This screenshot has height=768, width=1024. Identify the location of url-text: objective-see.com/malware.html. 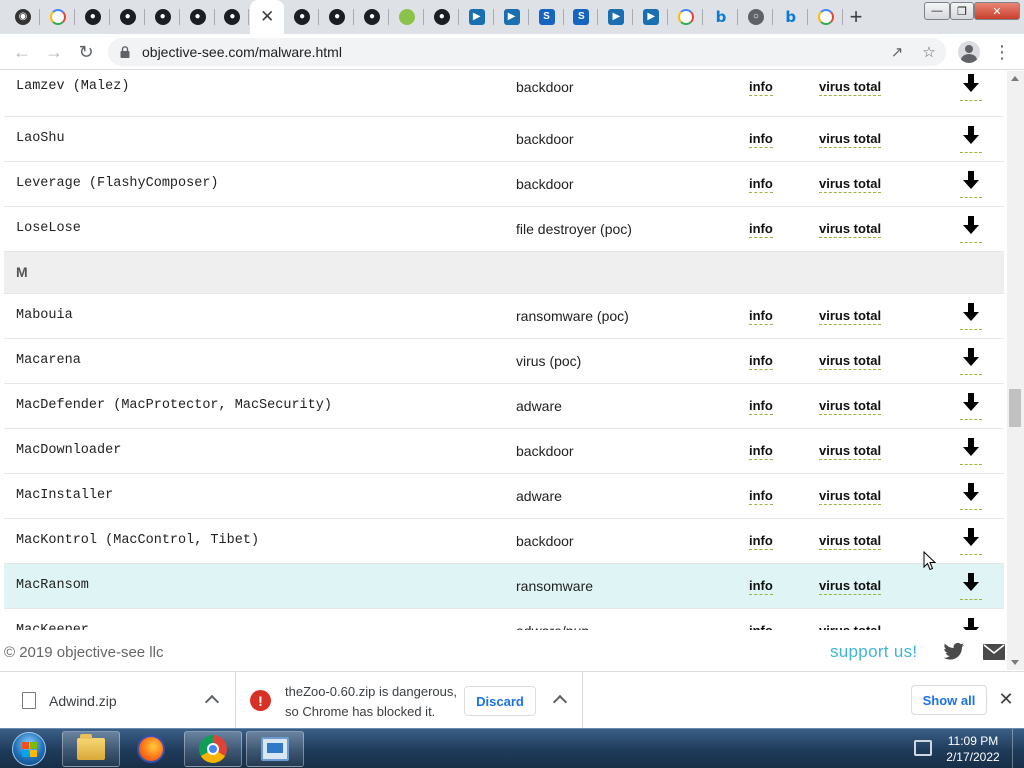
(242, 52).